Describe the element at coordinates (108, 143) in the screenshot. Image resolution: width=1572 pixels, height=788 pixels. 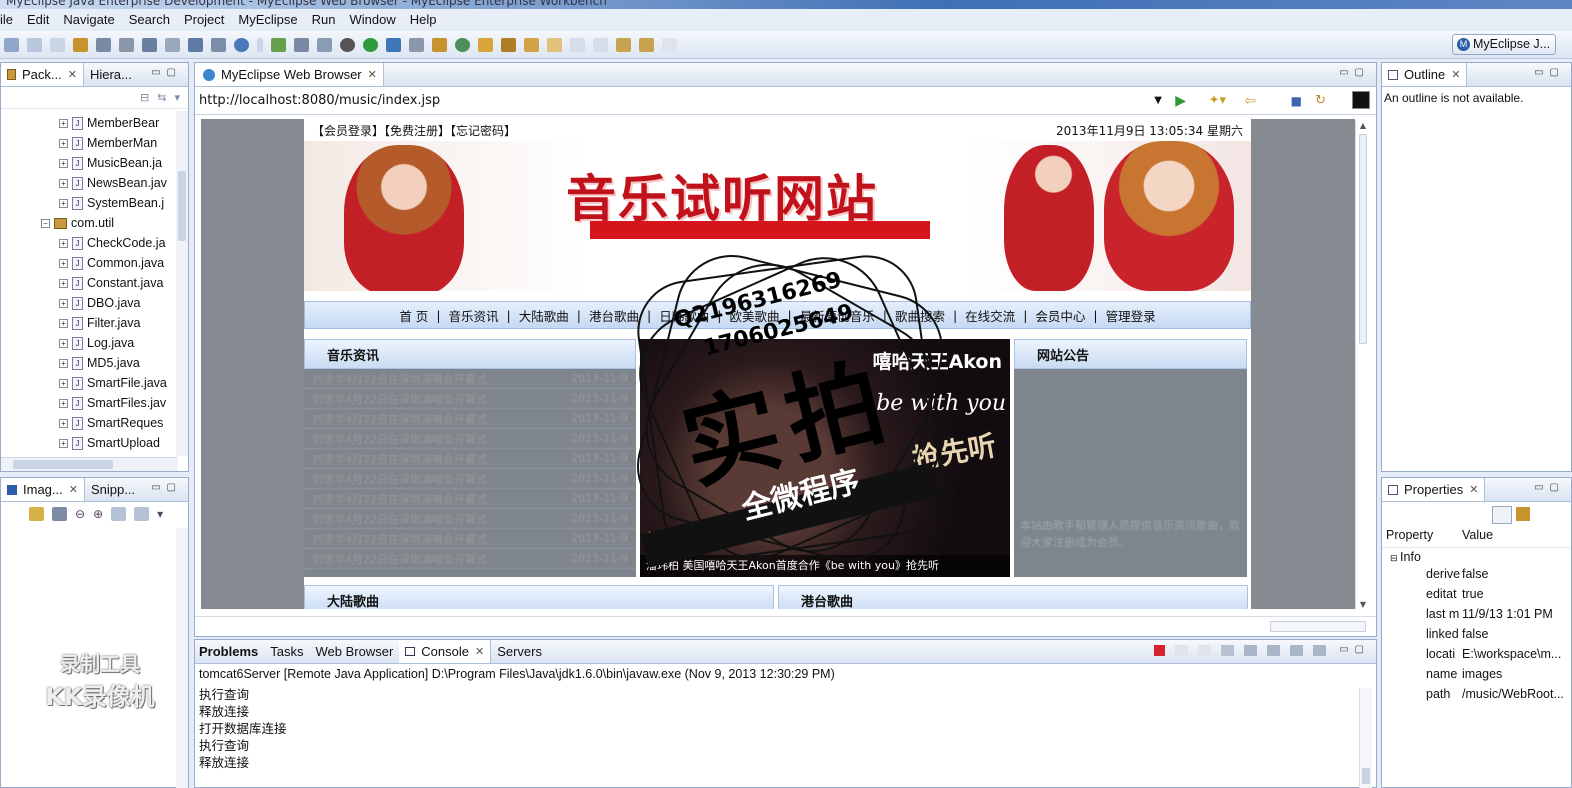
I see `tree-file-item: + J MemberMan` at that location.